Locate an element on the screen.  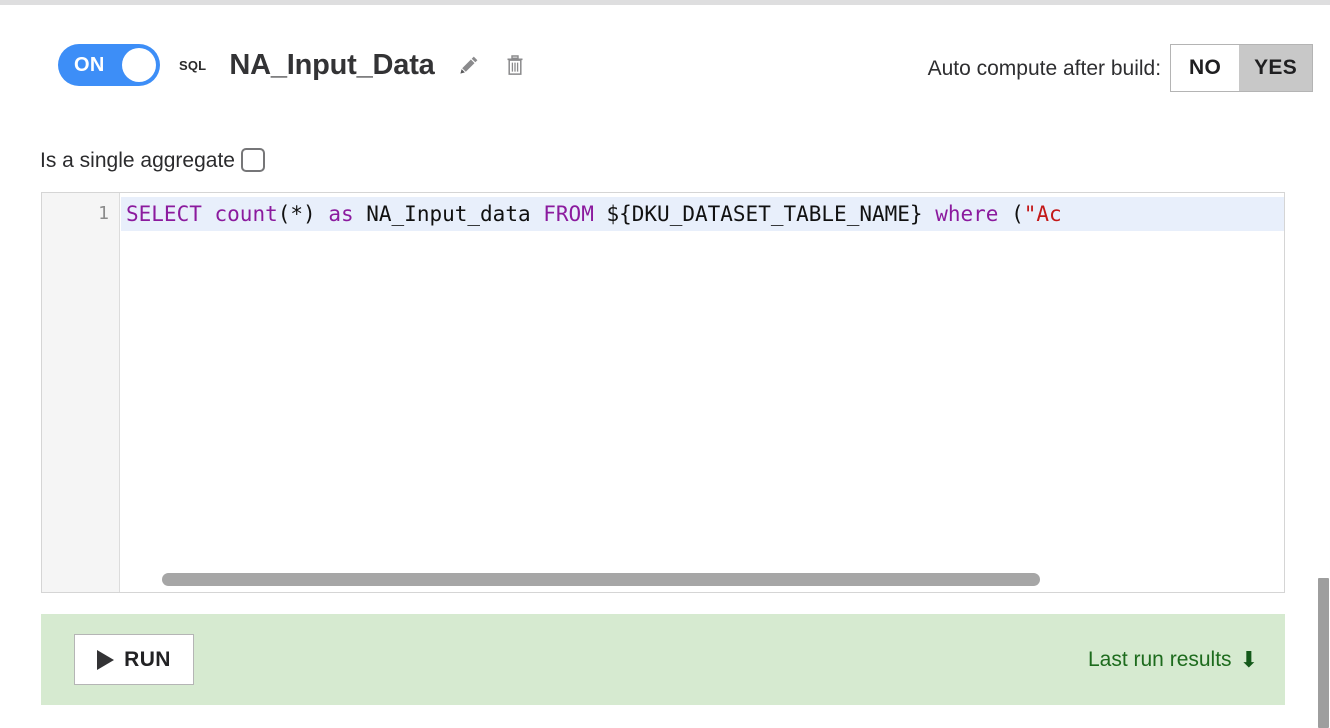
last-run-results-link: Last run results ⬇ is located at coordinates (1172, 659).